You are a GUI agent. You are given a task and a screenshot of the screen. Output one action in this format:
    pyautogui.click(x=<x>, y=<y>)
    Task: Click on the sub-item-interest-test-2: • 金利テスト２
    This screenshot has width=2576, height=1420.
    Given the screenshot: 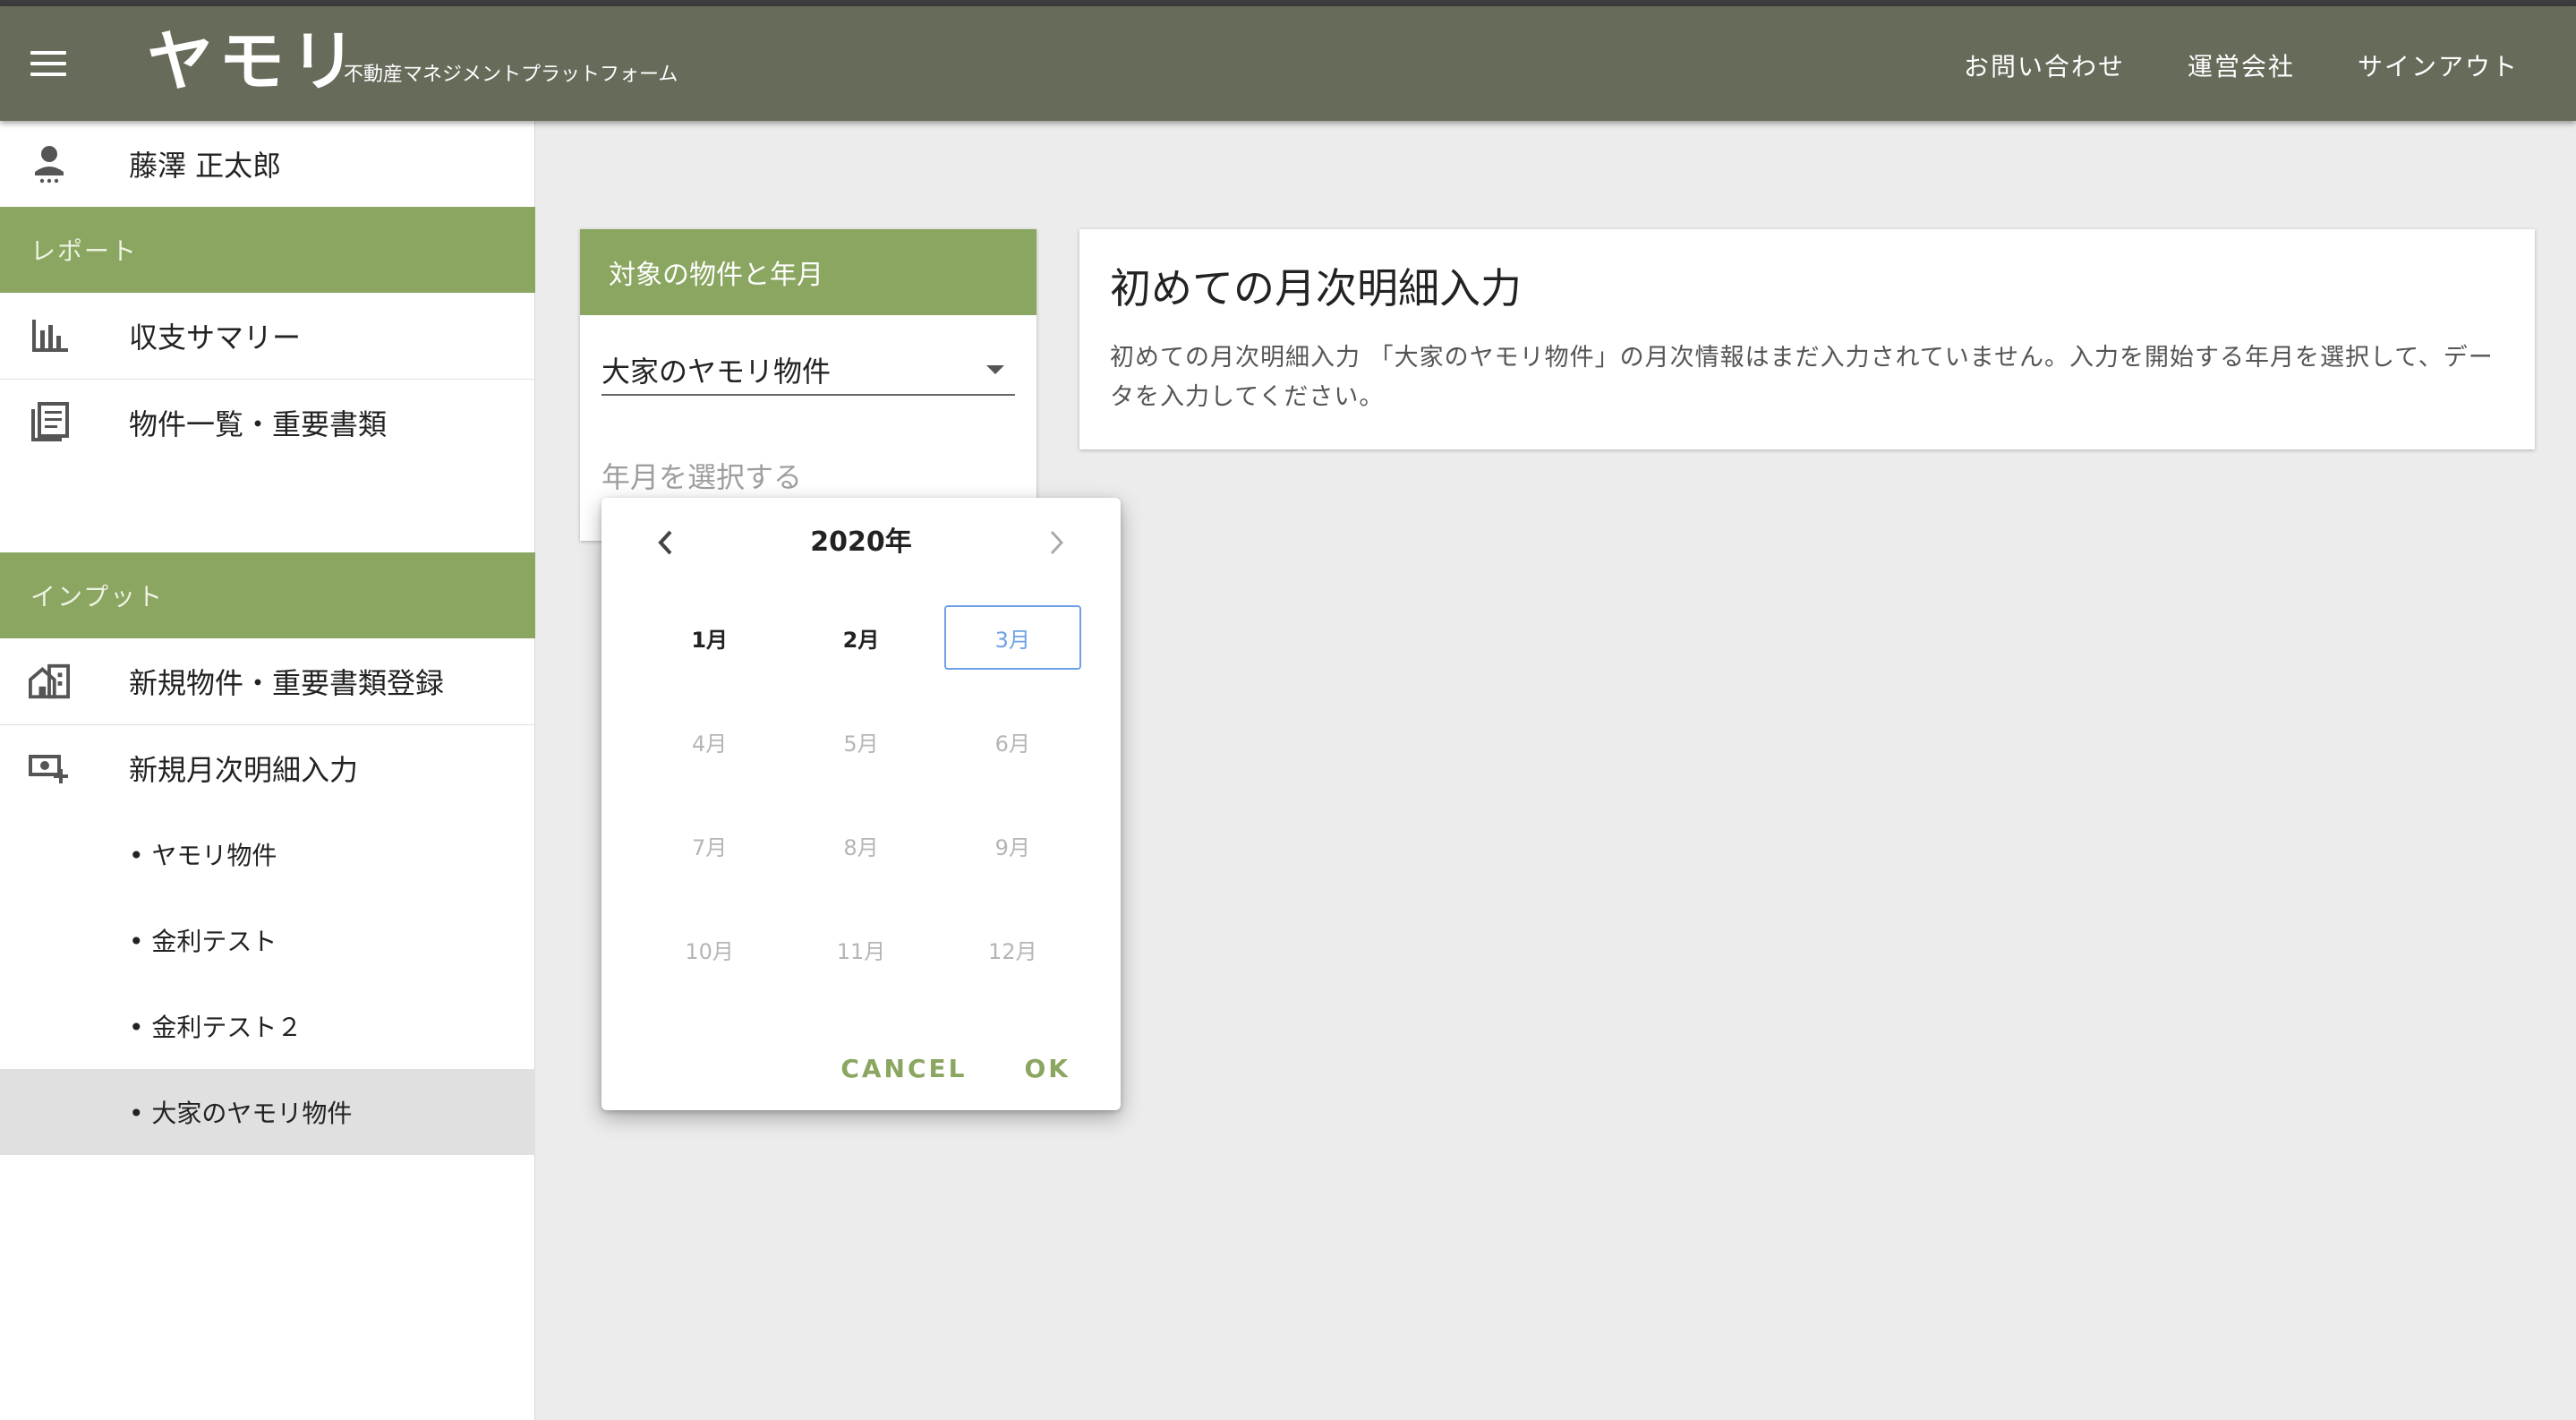 What is the action you would take?
    pyautogui.click(x=267, y=1026)
    